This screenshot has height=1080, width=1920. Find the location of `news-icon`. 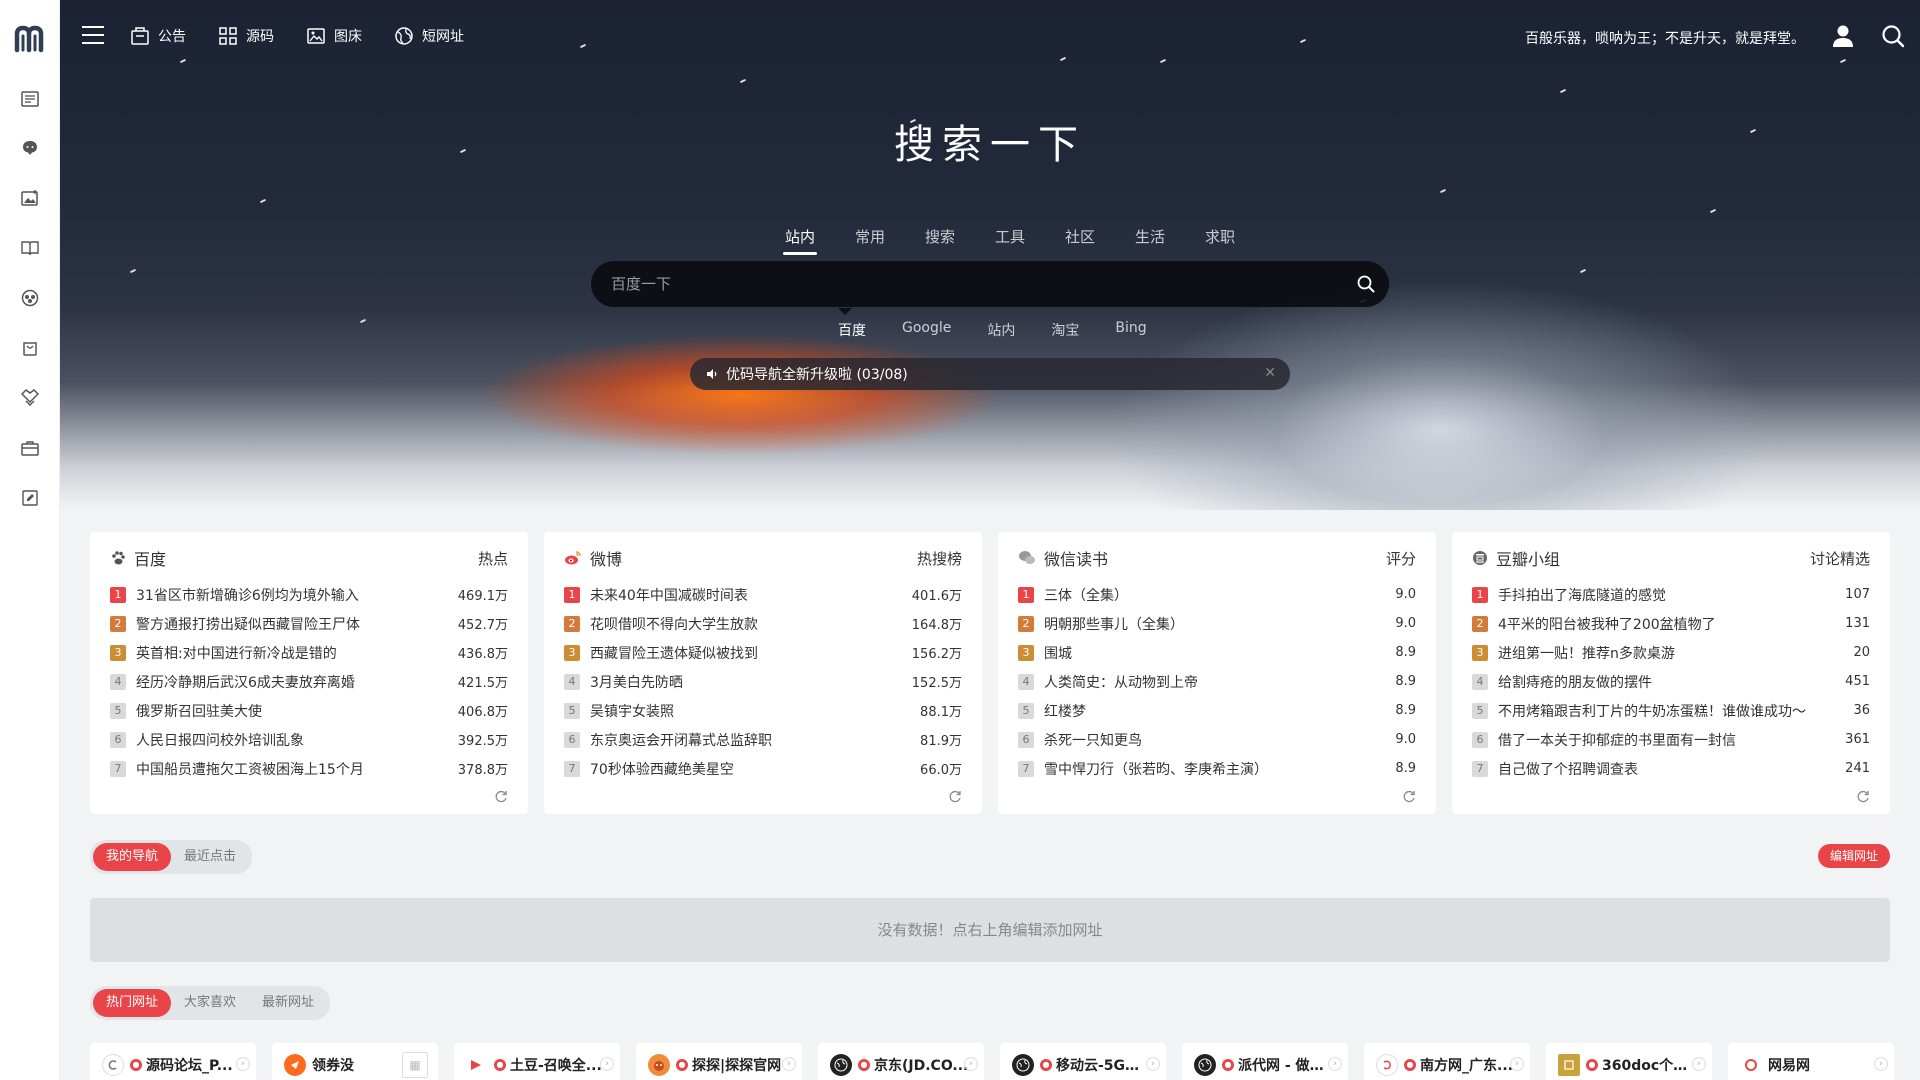

news-icon is located at coordinates (30, 99).